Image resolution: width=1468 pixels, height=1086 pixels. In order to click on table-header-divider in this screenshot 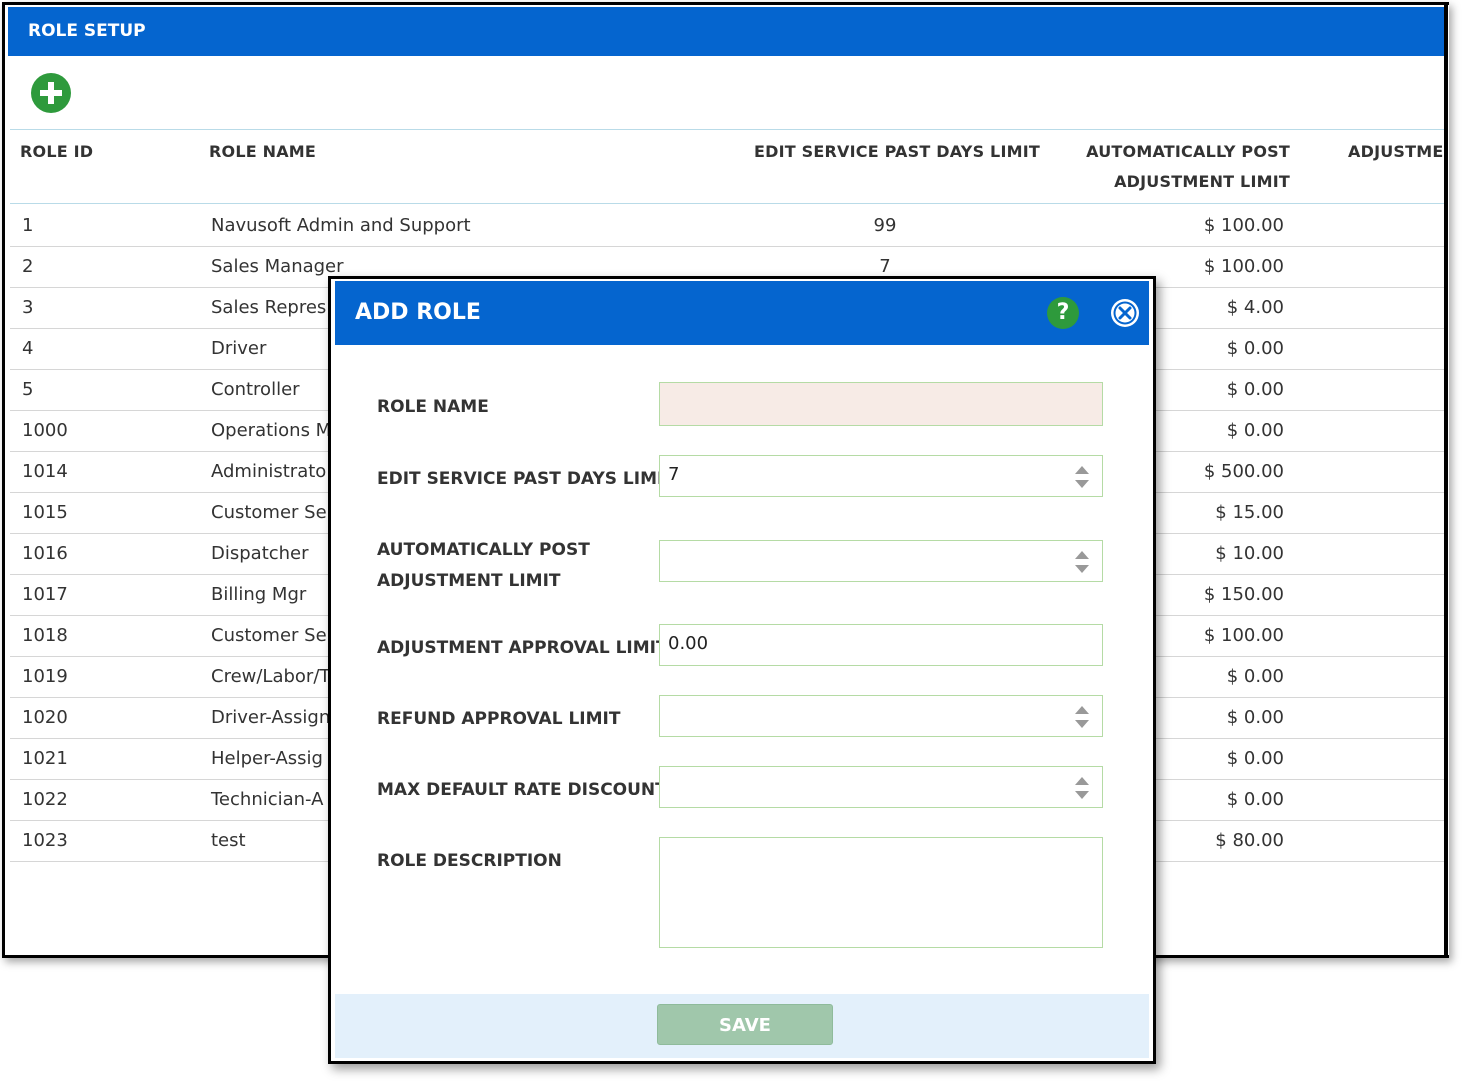, I will do `click(727, 203)`.